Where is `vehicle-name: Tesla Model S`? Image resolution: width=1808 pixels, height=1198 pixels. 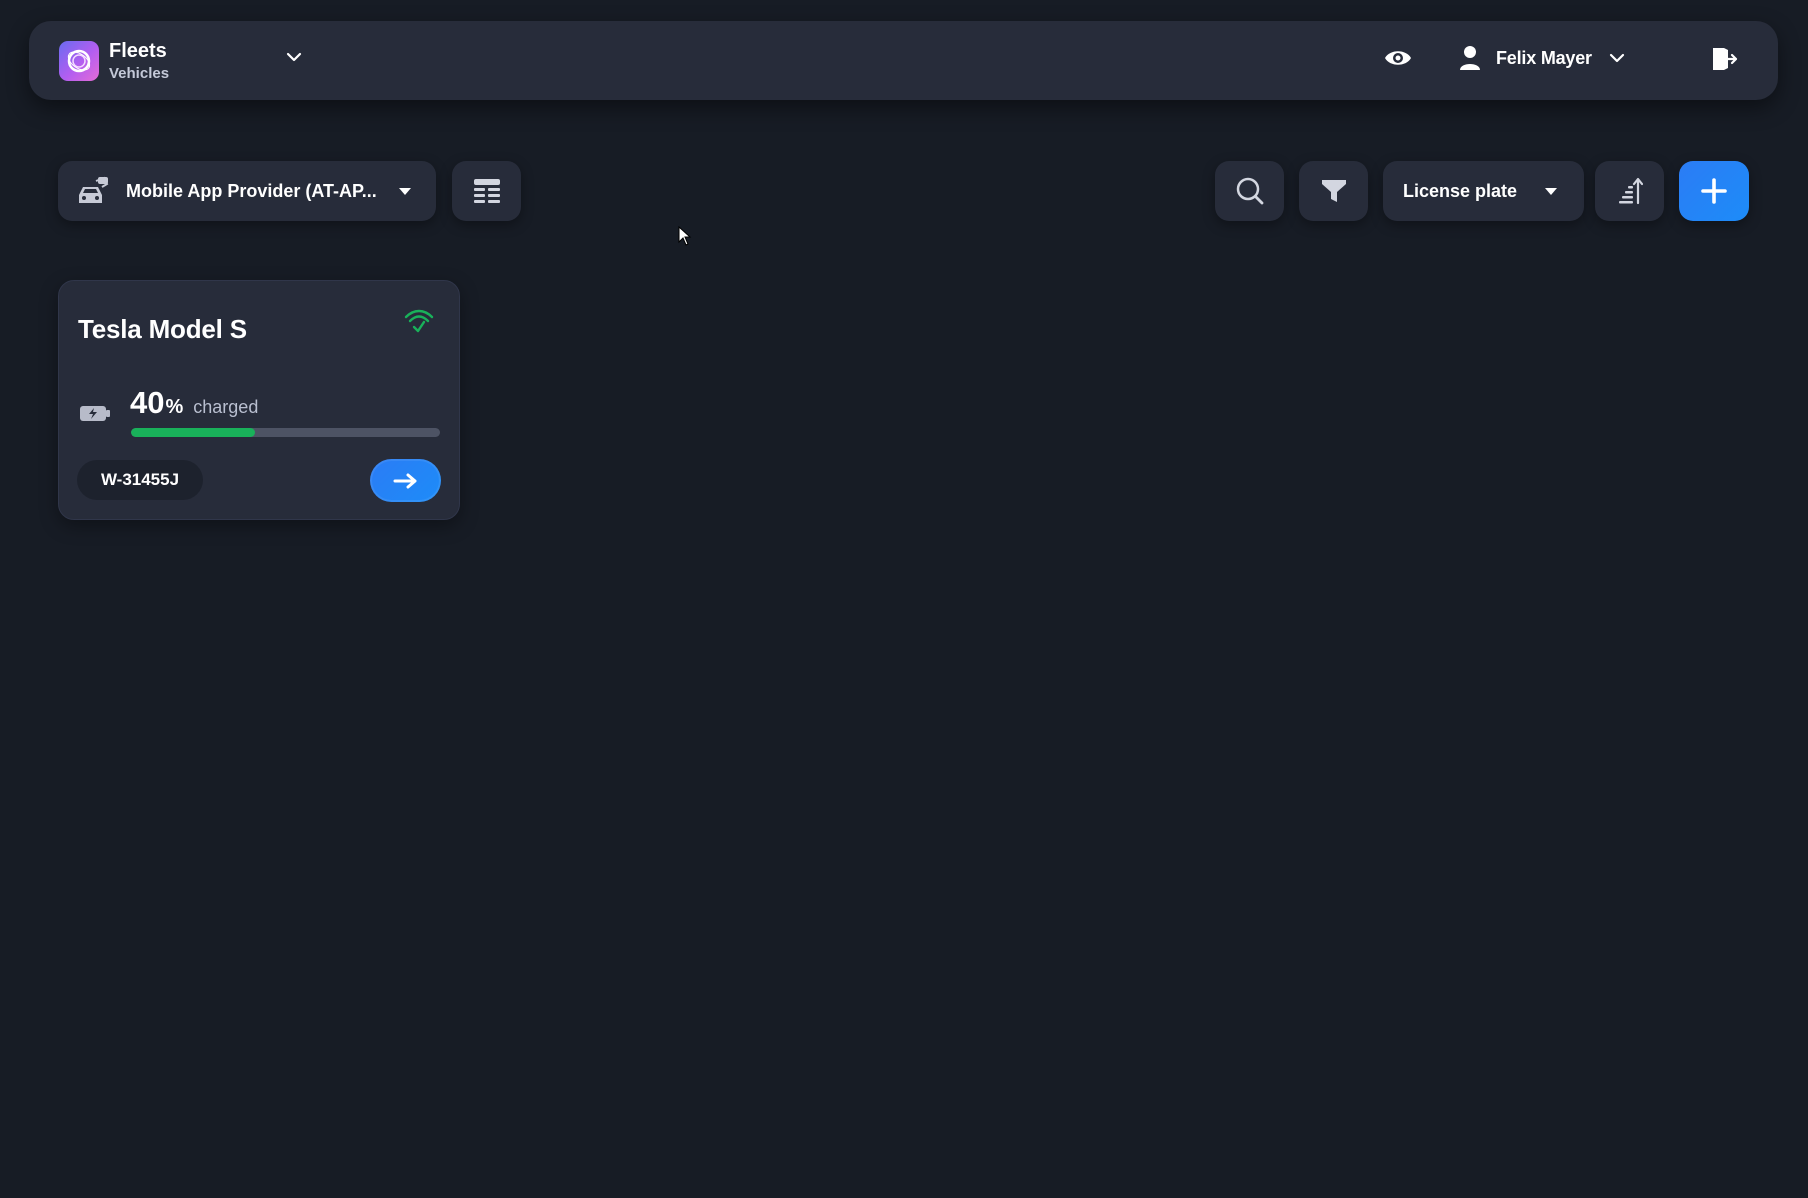 vehicle-name: Tesla Model S is located at coordinates (162, 329).